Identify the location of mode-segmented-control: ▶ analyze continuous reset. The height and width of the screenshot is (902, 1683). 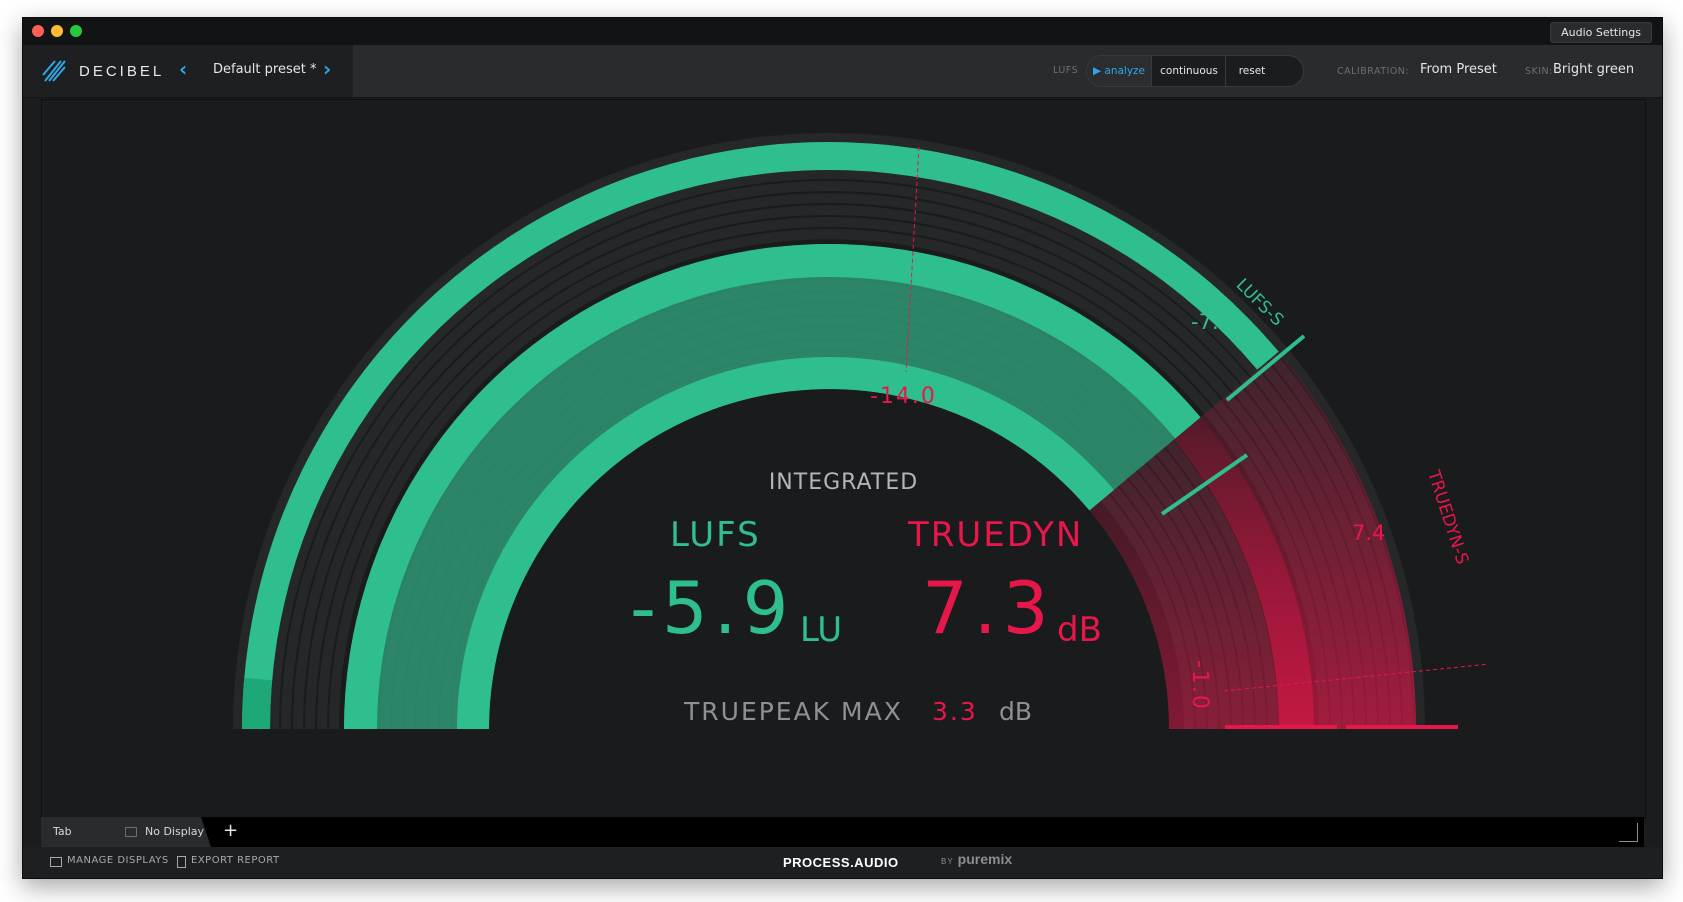
(1195, 71).